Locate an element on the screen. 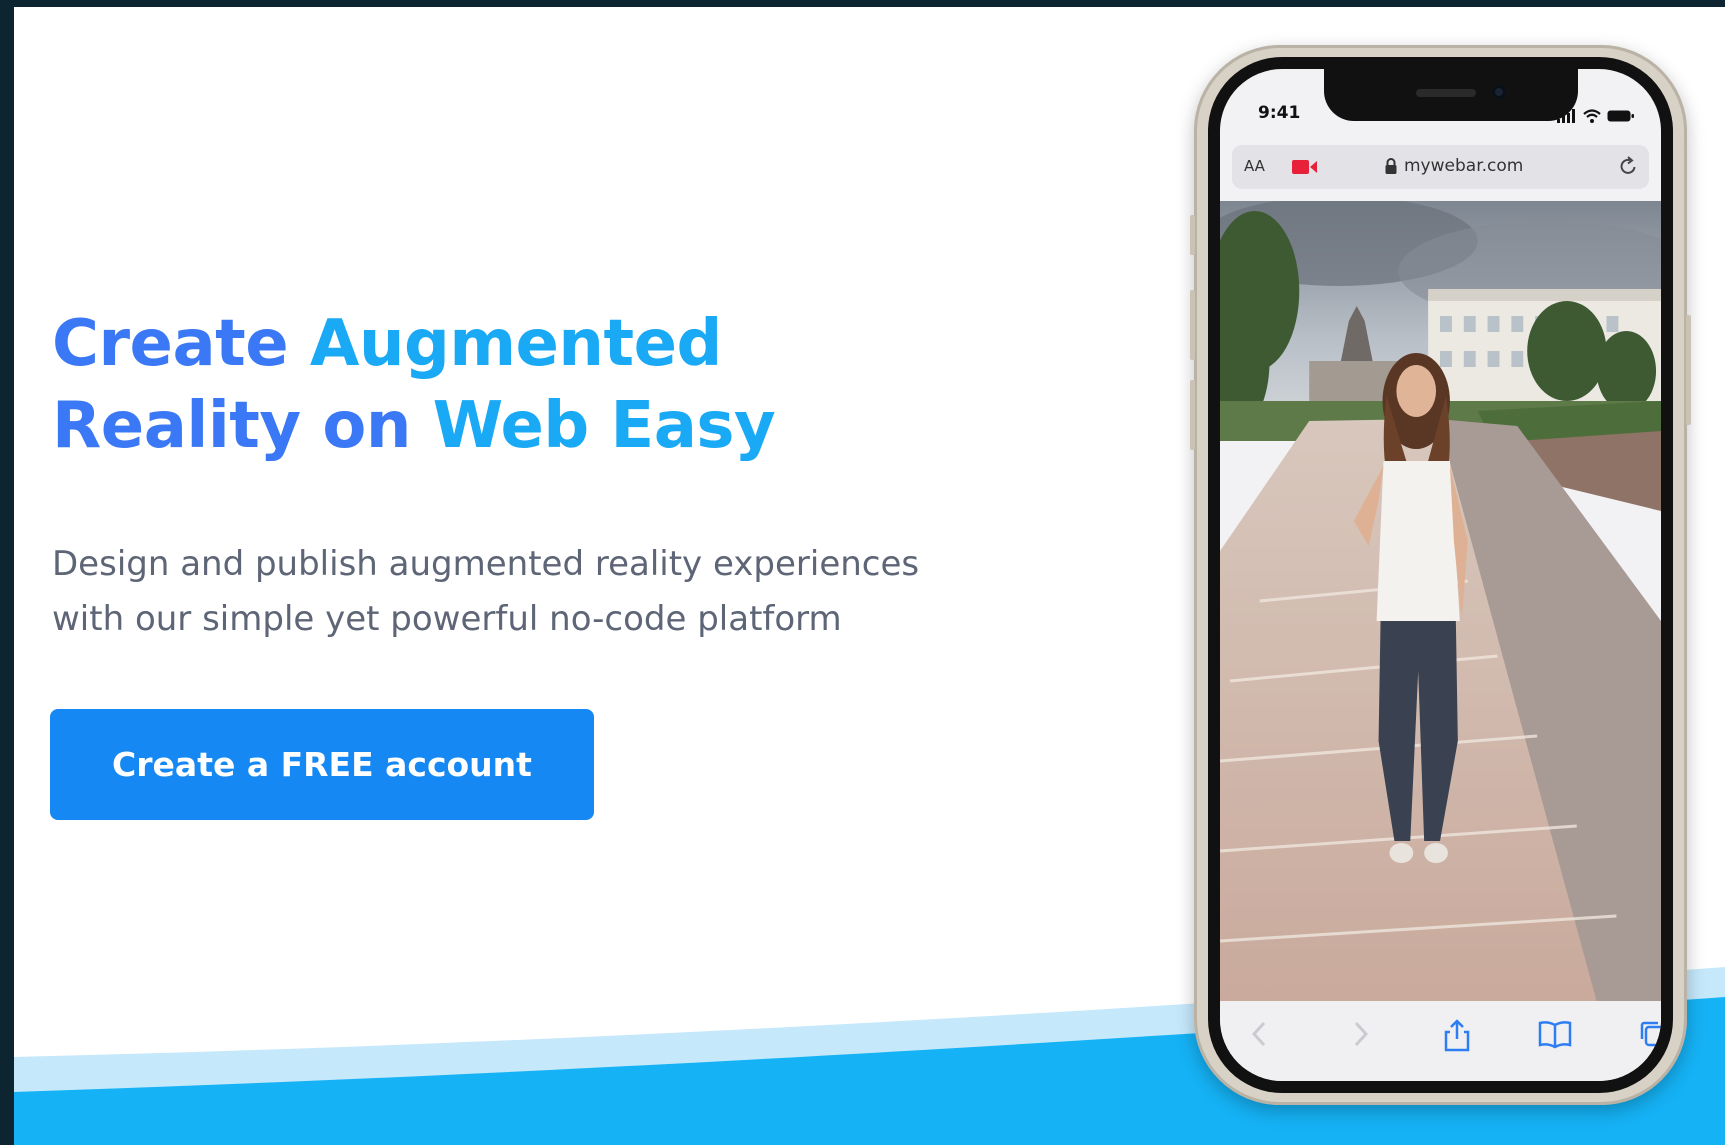  phone-volume-up-button is located at coordinates (1192, 325).